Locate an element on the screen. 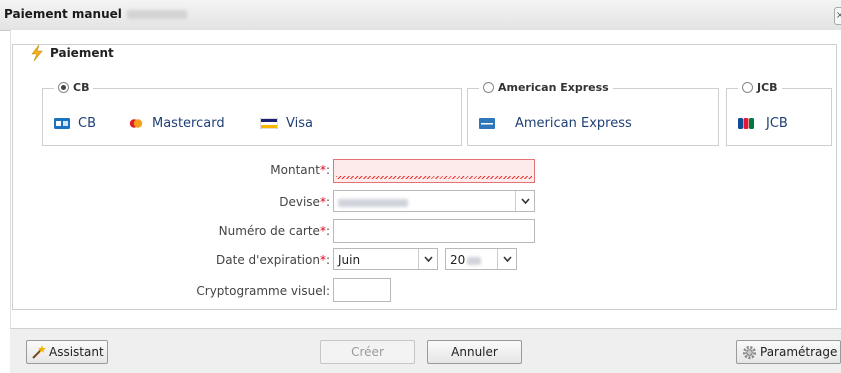 The height and width of the screenshot is (373, 841). radio-jcb is located at coordinates (747, 87).